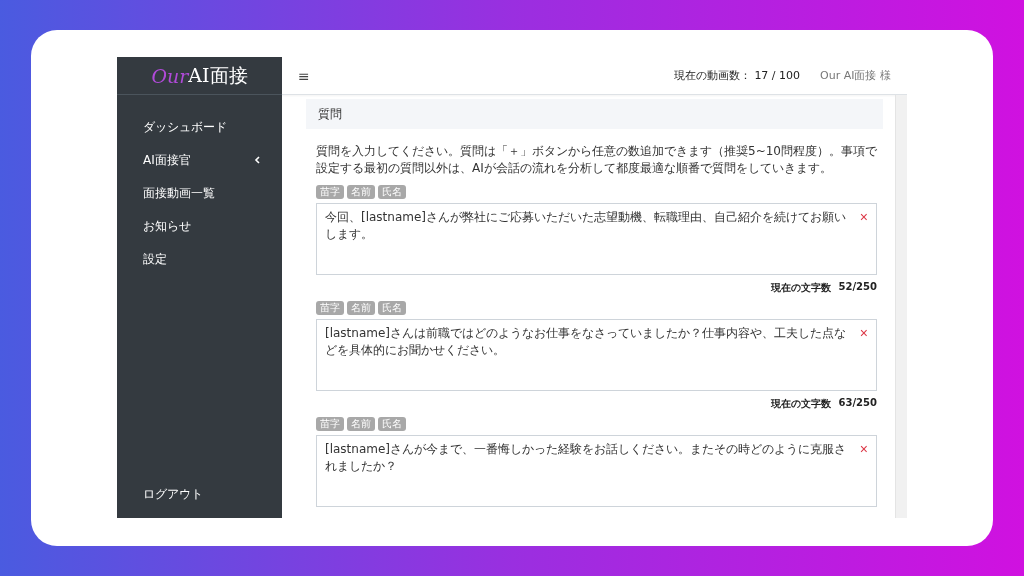 Image resolution: width=1024 pixels, height=576 pixels. What do you see at coordinates (199, 193) in the screenshot?
I see `nav-item: 面接動画一覧` at bounding box center [199, 193].